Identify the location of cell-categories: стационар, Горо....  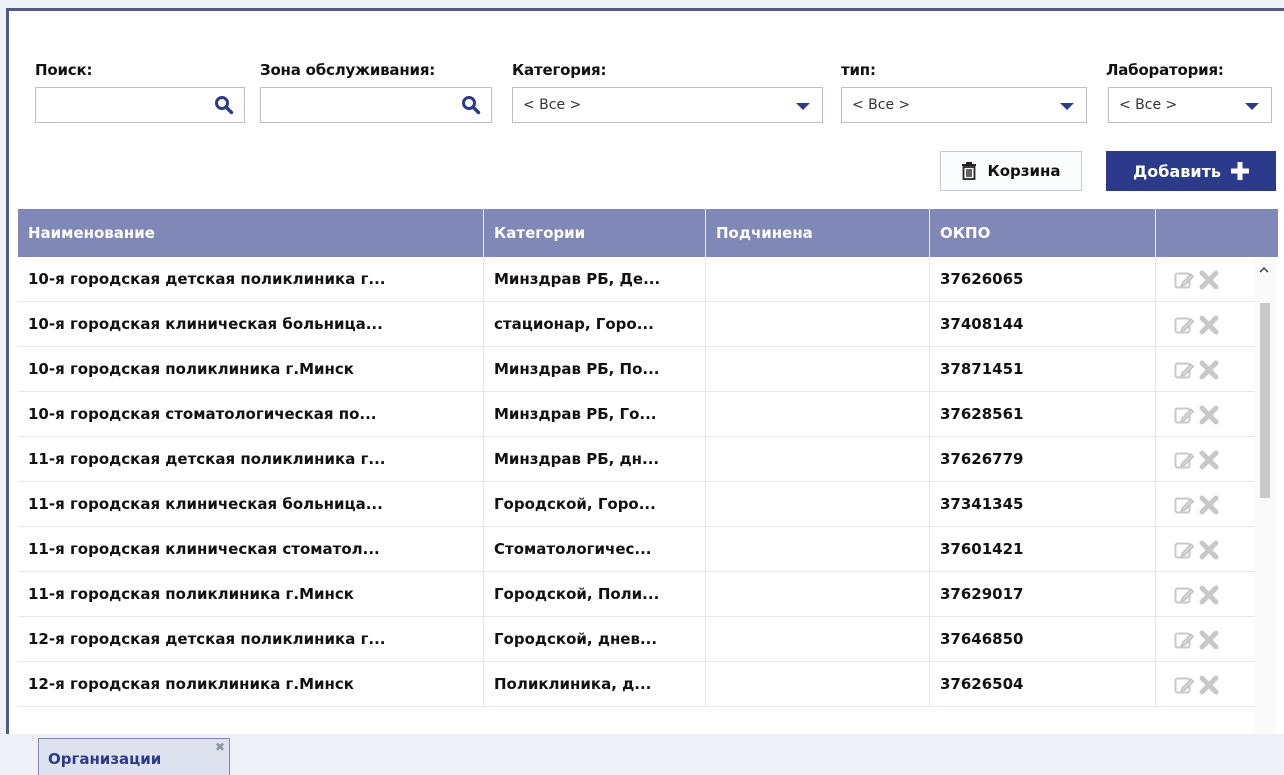
(595, 324).